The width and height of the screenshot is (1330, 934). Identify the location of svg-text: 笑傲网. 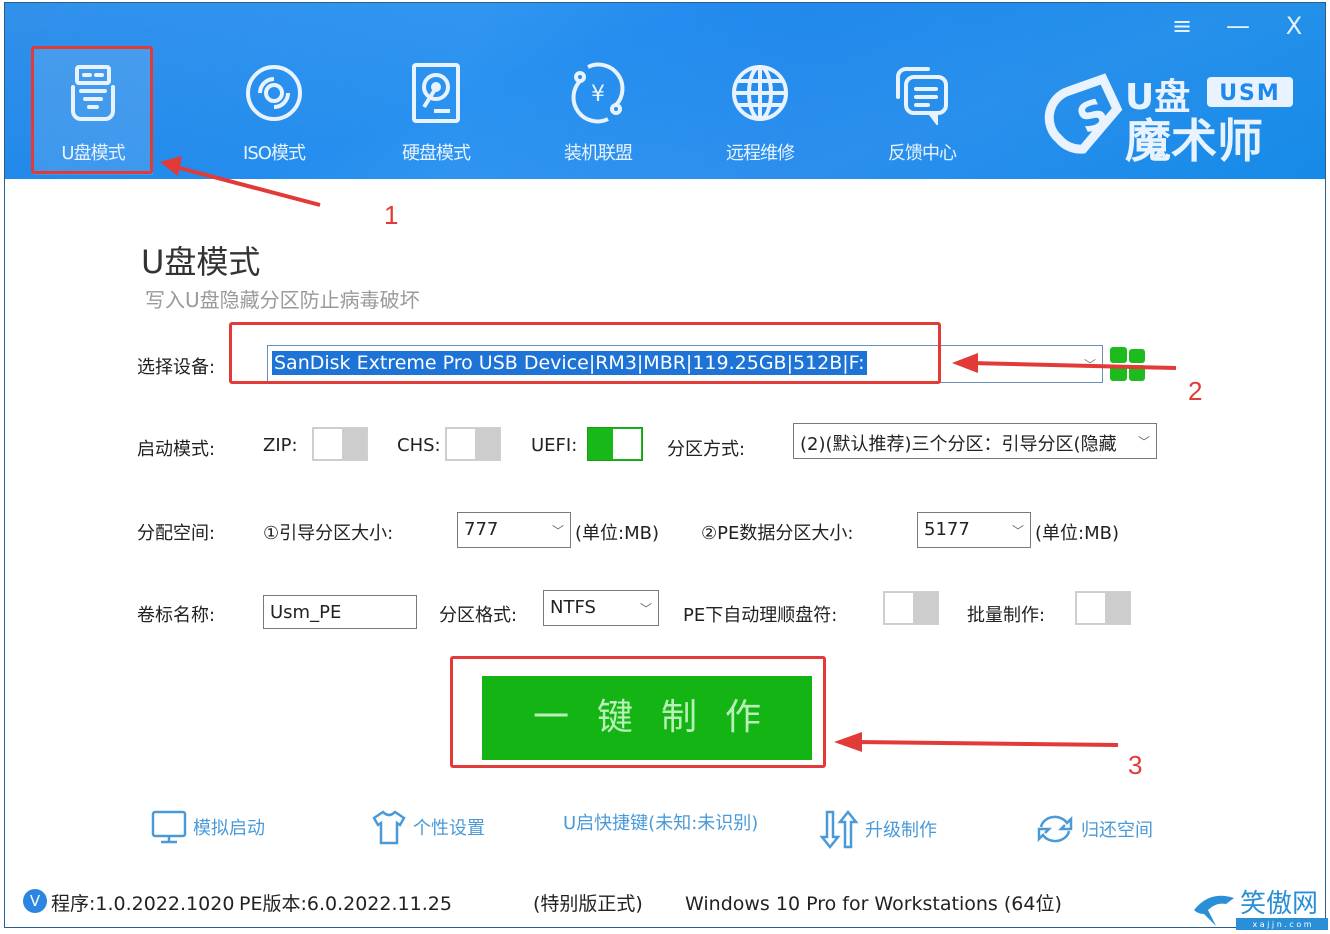
(1279, 904).